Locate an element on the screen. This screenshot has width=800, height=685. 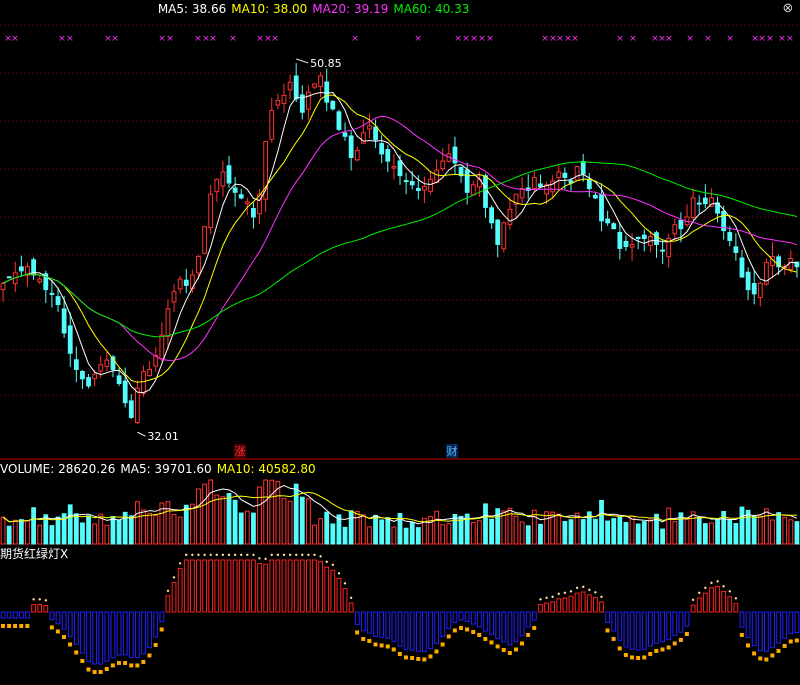
high-label: 50.85 is located at coordinates (326, 63).